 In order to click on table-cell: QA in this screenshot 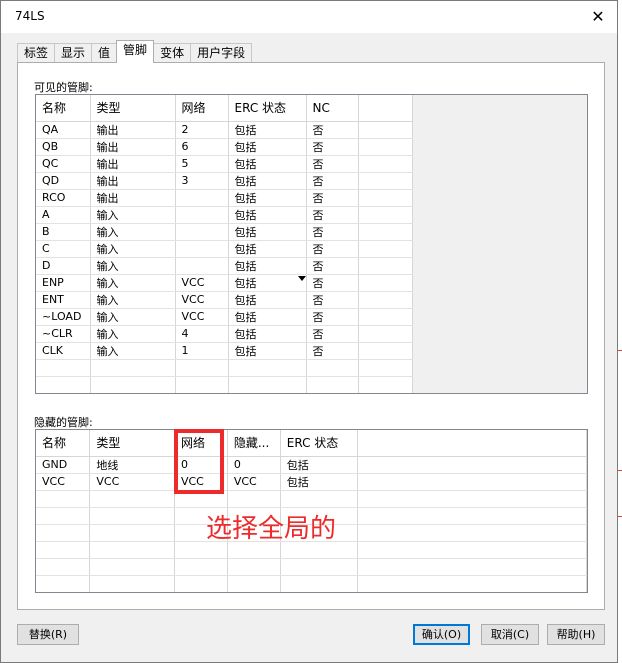, I will do `click(63, 130)`.